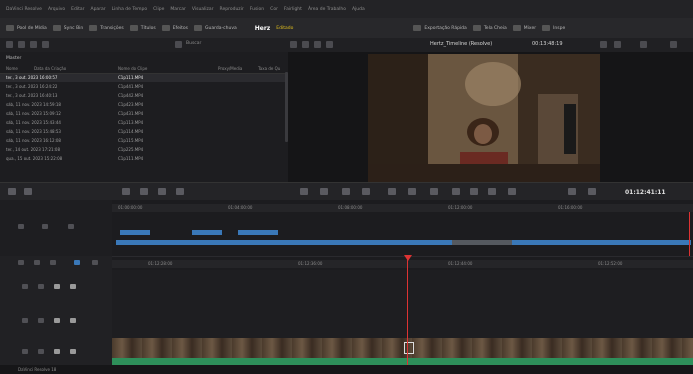  I want to click on options-icon, so click(617, 44).